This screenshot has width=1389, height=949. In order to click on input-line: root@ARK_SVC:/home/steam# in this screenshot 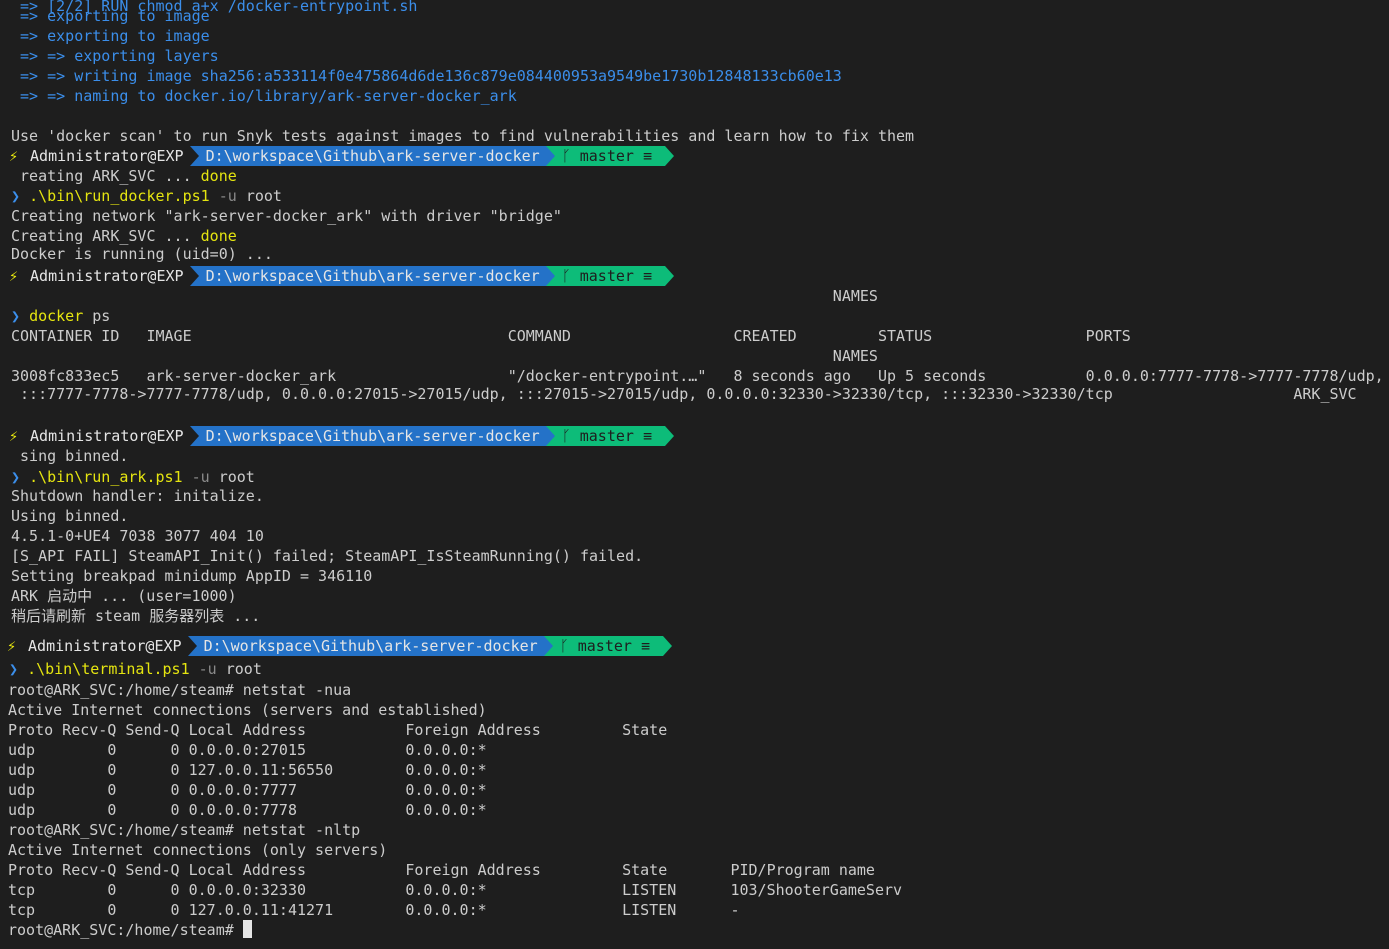, I will do `click(130, 930)`.